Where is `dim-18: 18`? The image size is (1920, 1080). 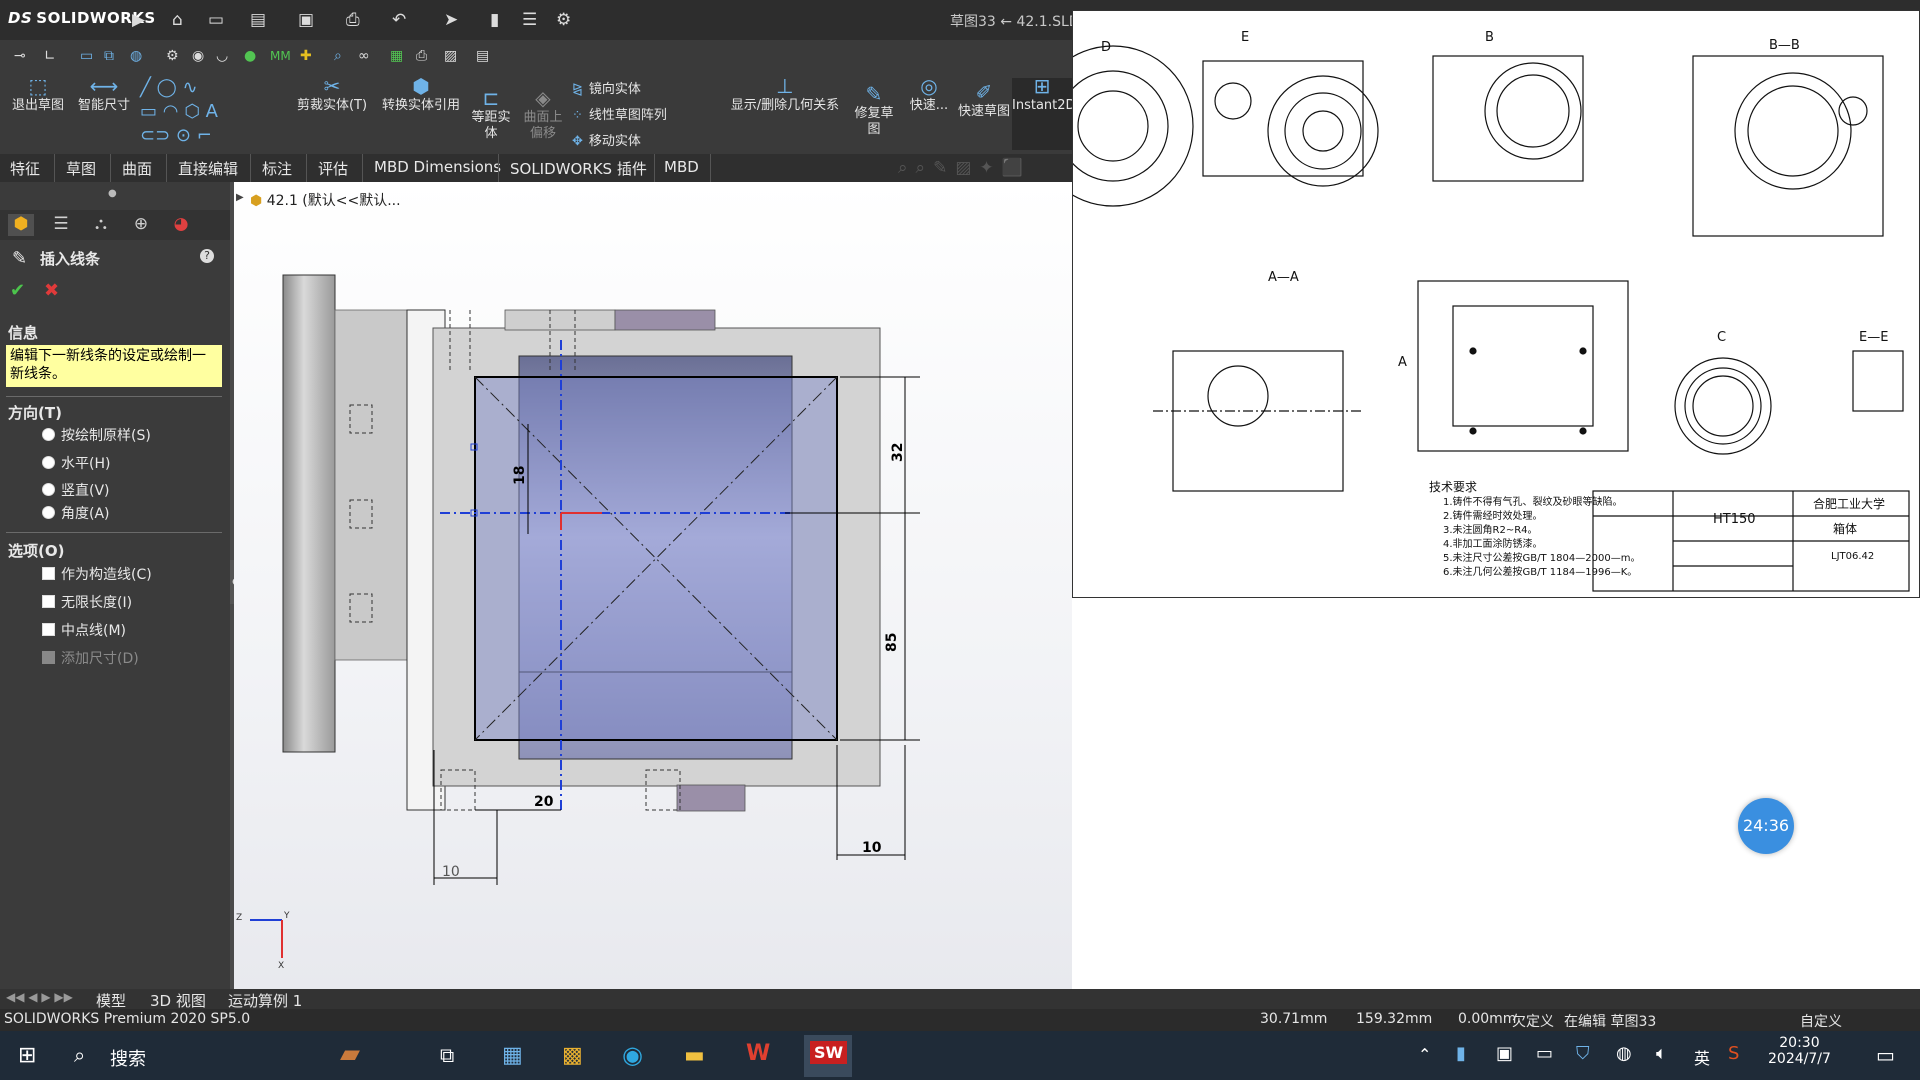
dim-18: 18 is located at coordinates (520, 475).